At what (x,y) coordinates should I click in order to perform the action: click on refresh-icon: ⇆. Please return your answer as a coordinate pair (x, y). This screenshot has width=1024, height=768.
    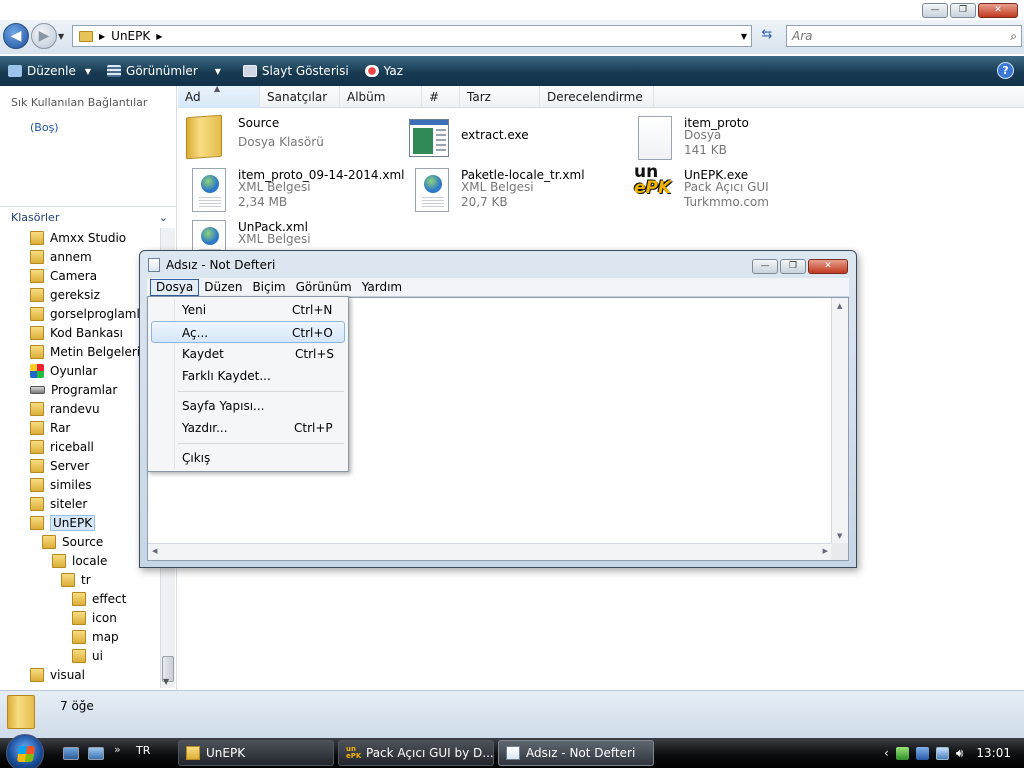
    Looking at the image, I should click on (767, 36).